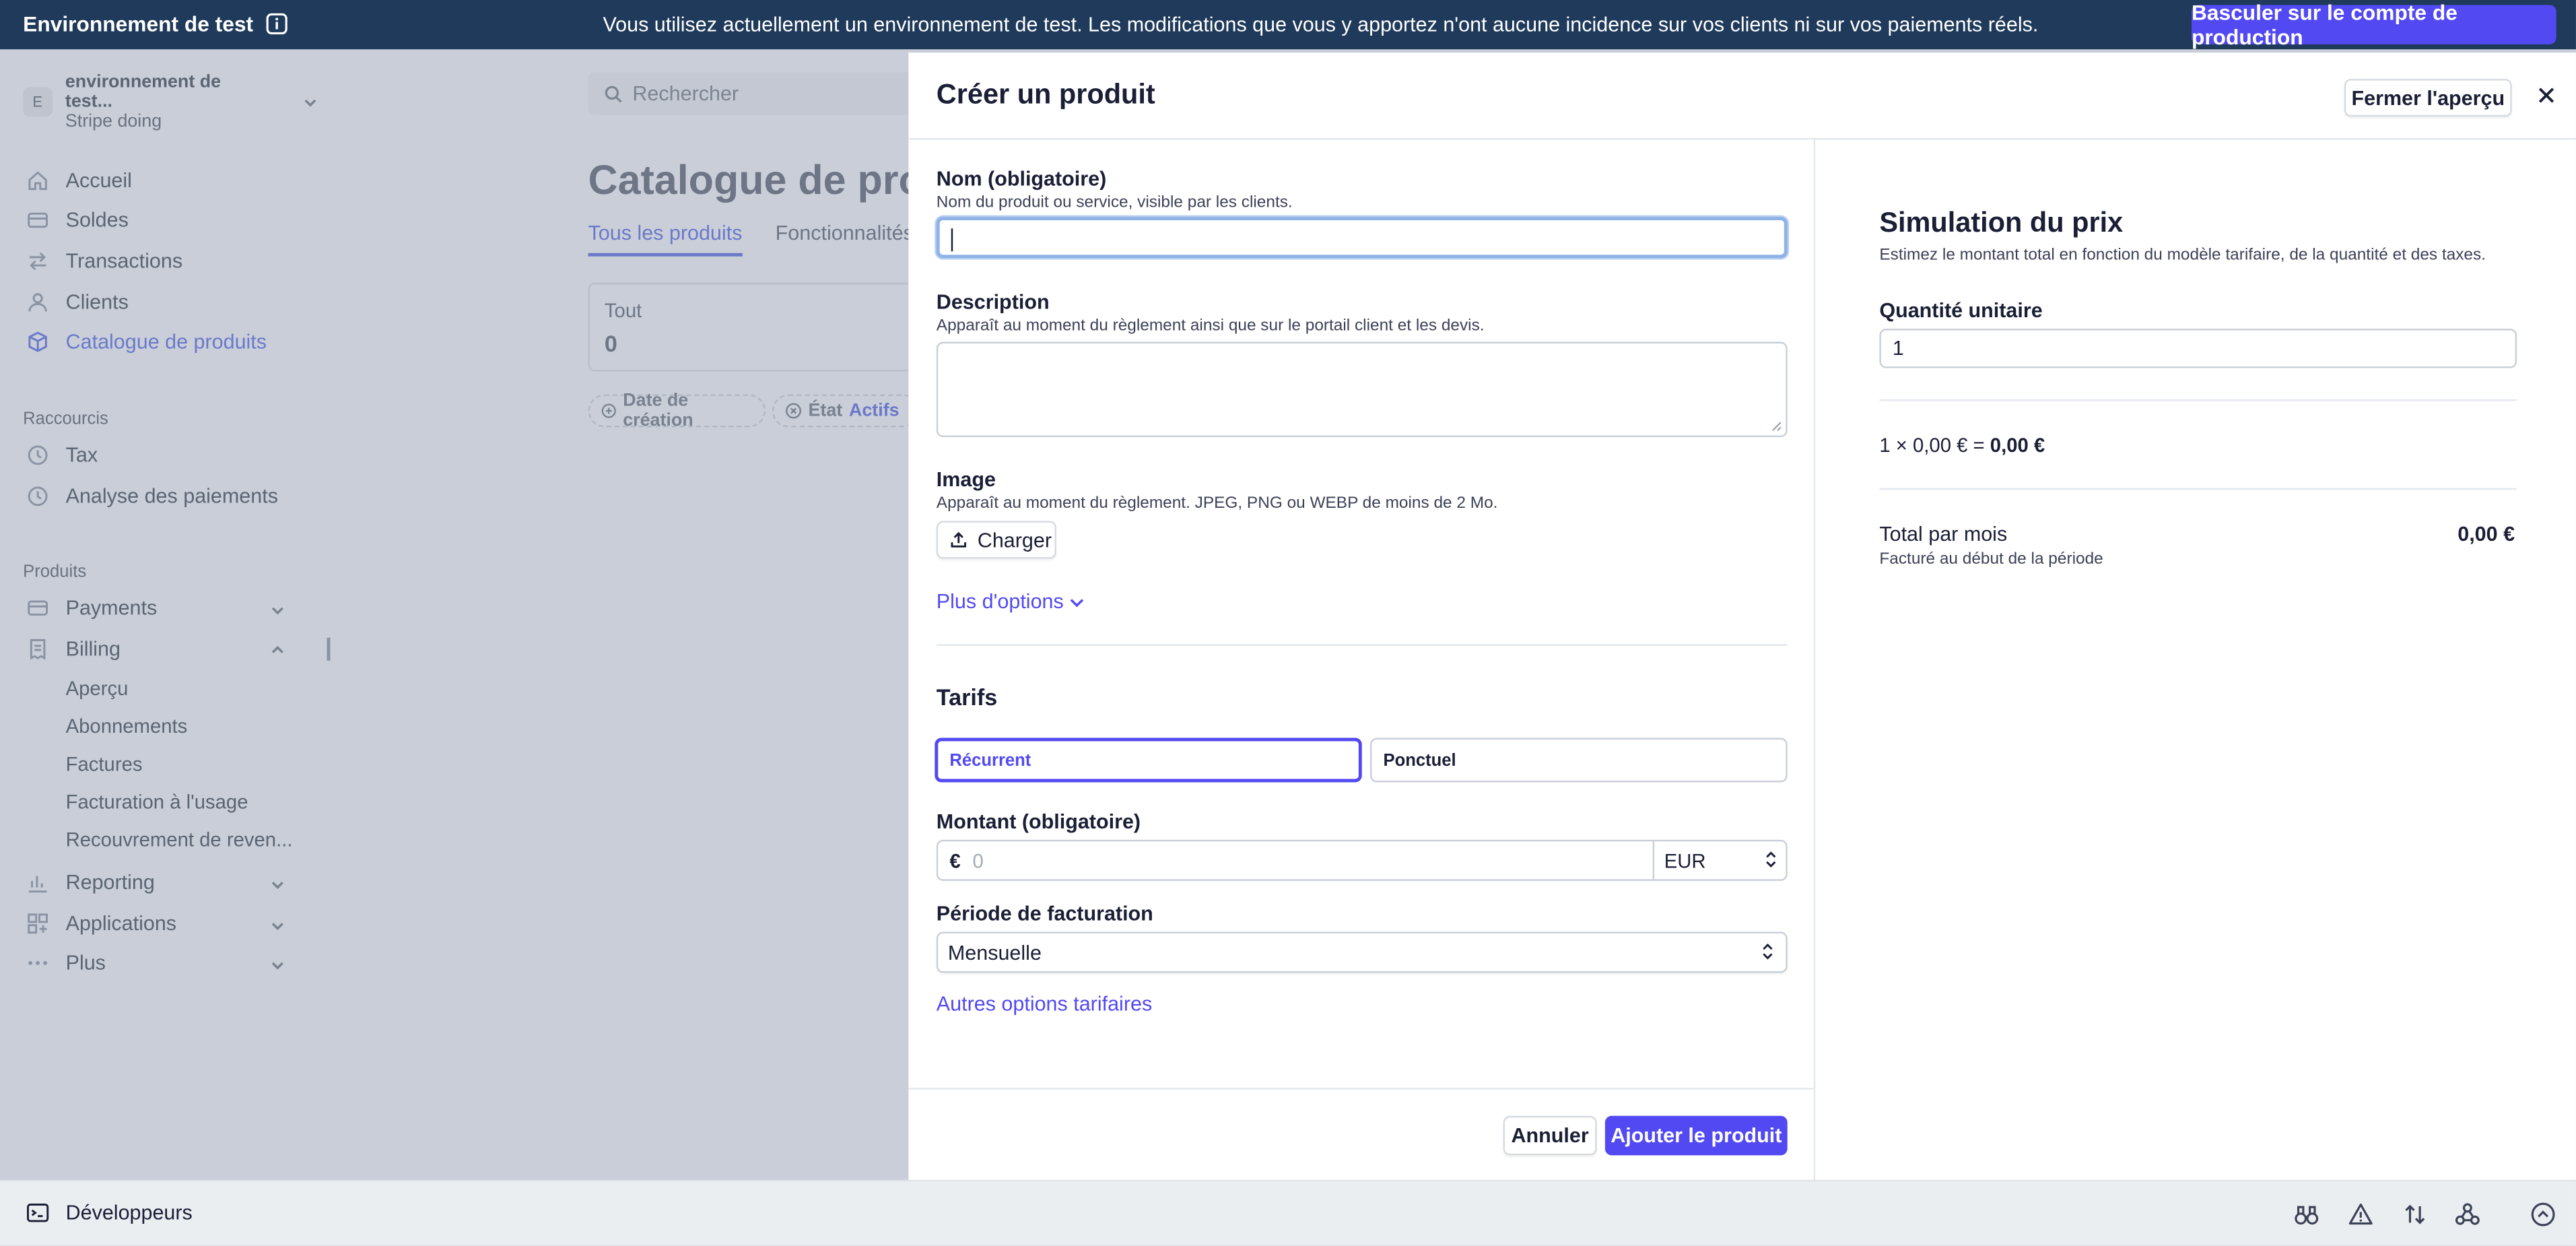 The image size is (2576, 1246). I want to click on more-options-link: Plus d'options, so click(1012, 601).